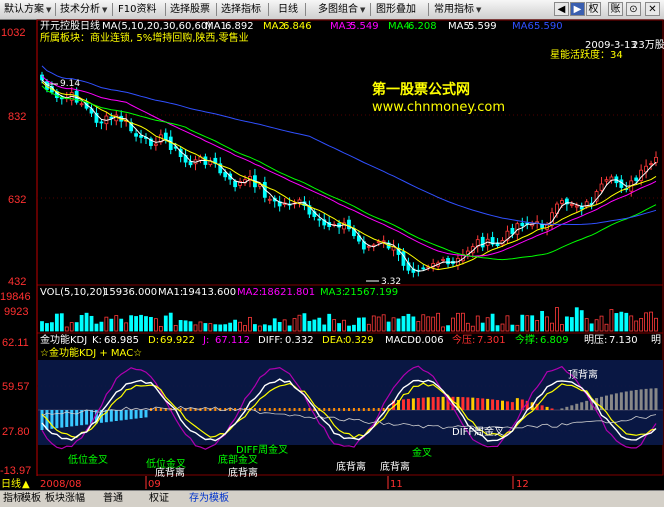  I want to click on ma2-value: 6.846, so click(297, 26).